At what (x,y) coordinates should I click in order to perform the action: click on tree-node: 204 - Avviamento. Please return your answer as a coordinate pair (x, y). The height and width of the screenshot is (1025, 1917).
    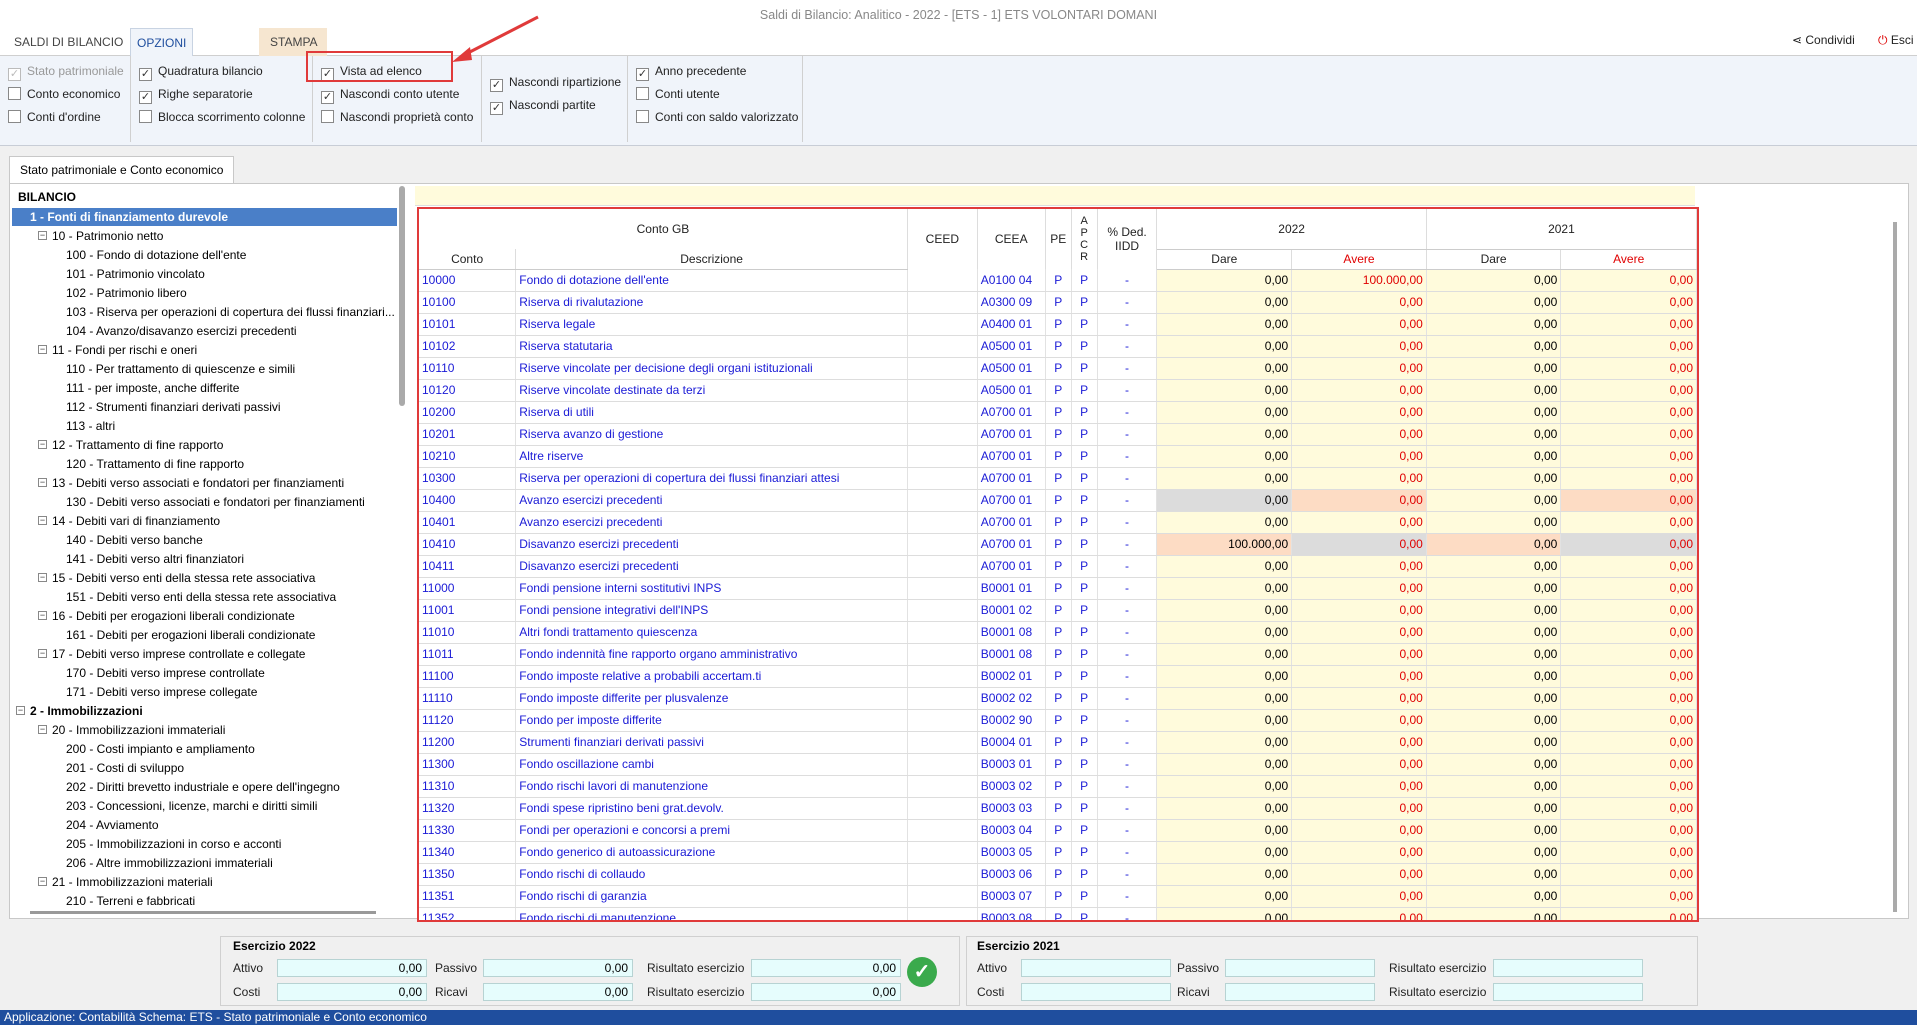
    Looking at the image, I should click on (112, 825).